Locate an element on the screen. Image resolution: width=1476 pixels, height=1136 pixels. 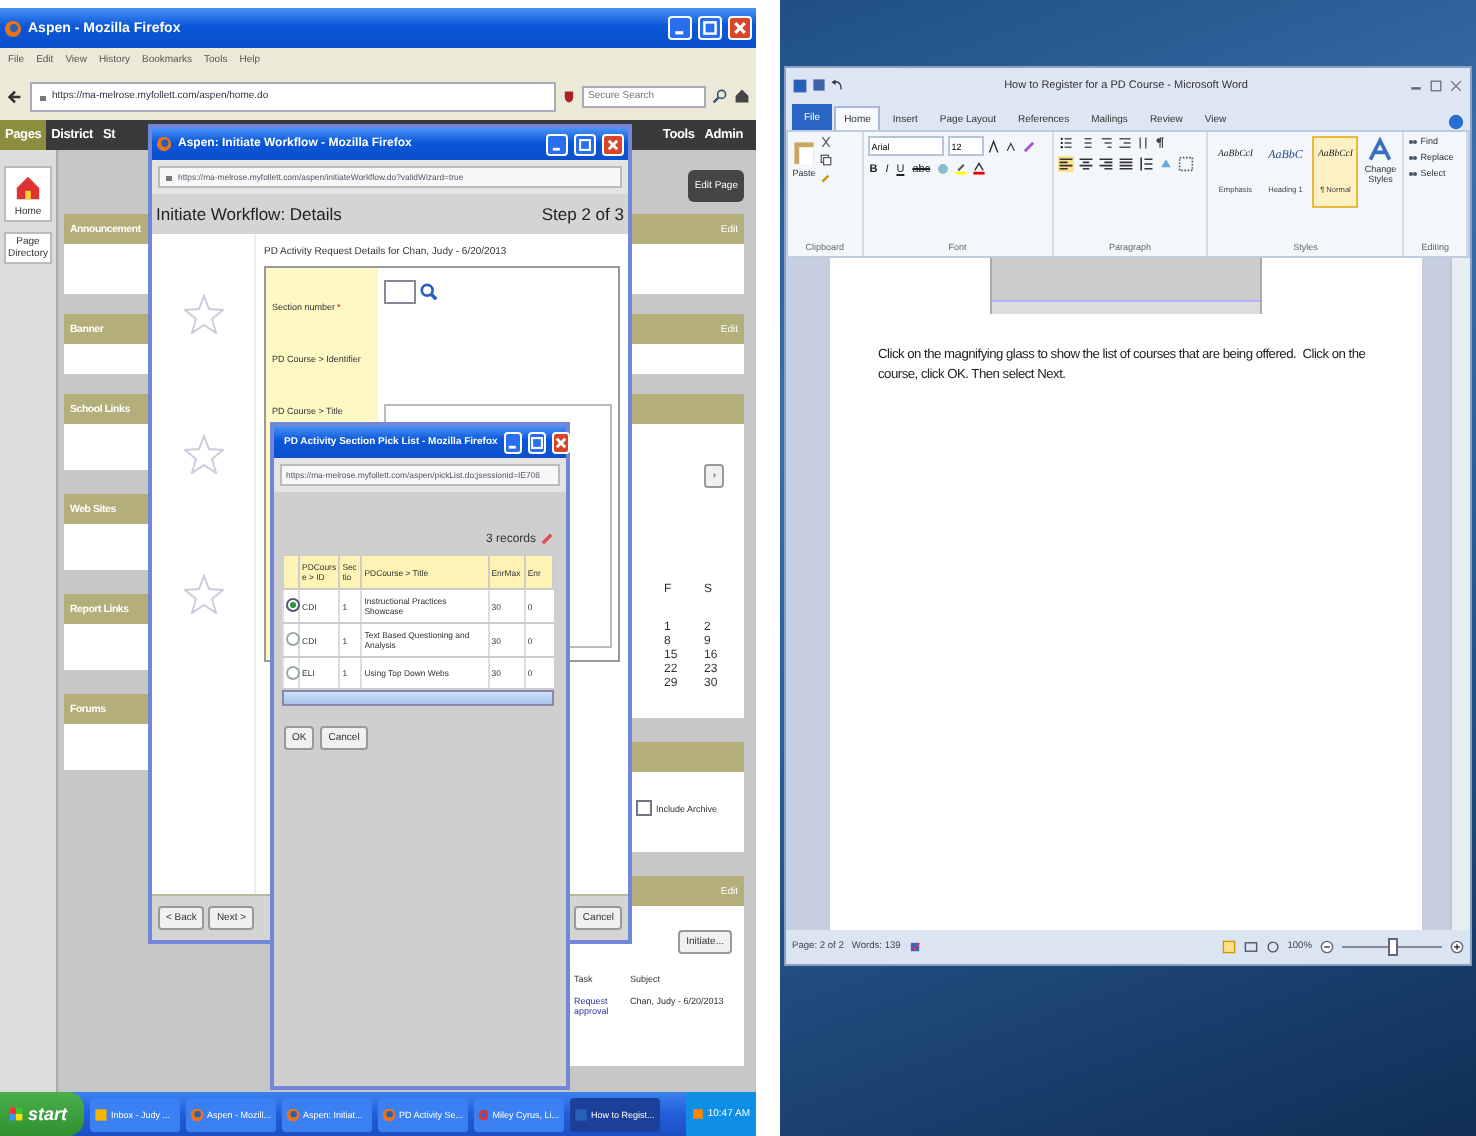
save-icon is located at coordinates (819, 85).